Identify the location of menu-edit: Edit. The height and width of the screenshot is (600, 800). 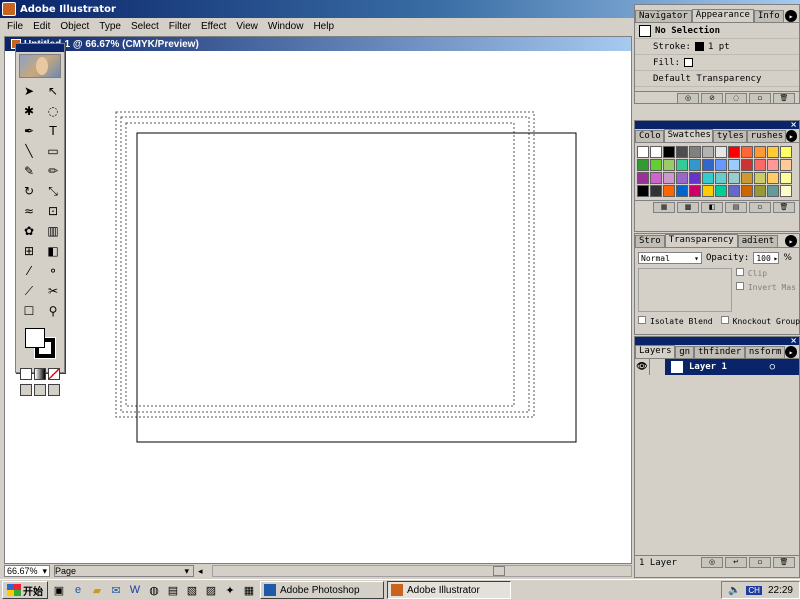
(41, 26).